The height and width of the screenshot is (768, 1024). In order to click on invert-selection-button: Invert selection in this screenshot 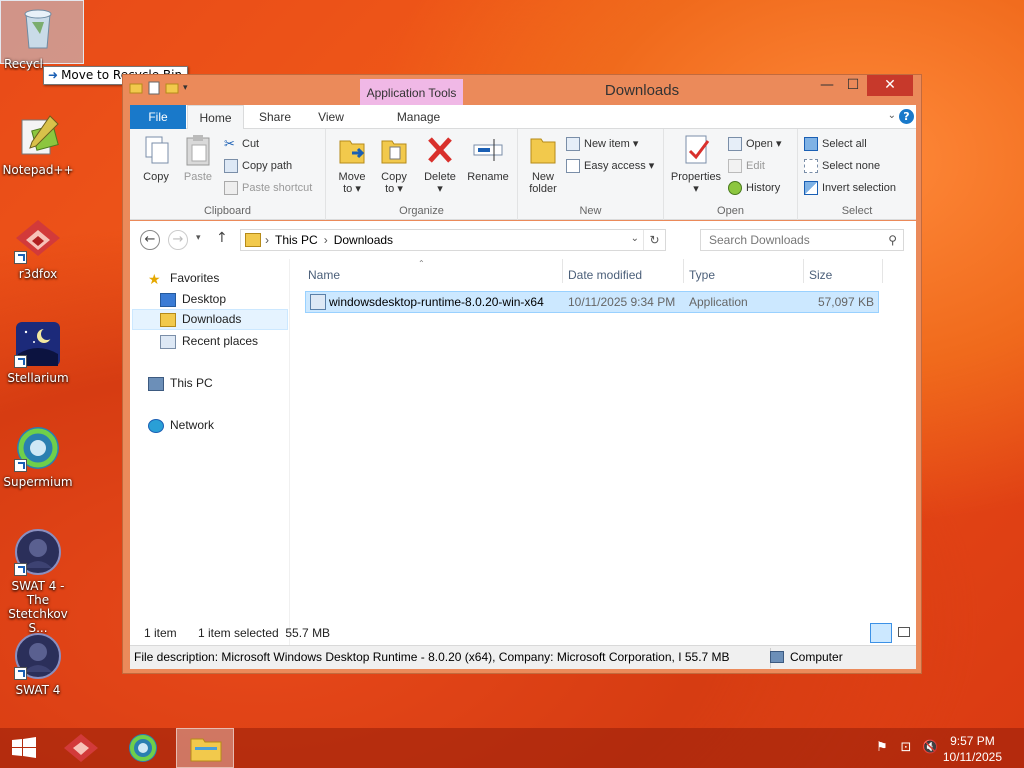, I will do `click(850, 188)`.